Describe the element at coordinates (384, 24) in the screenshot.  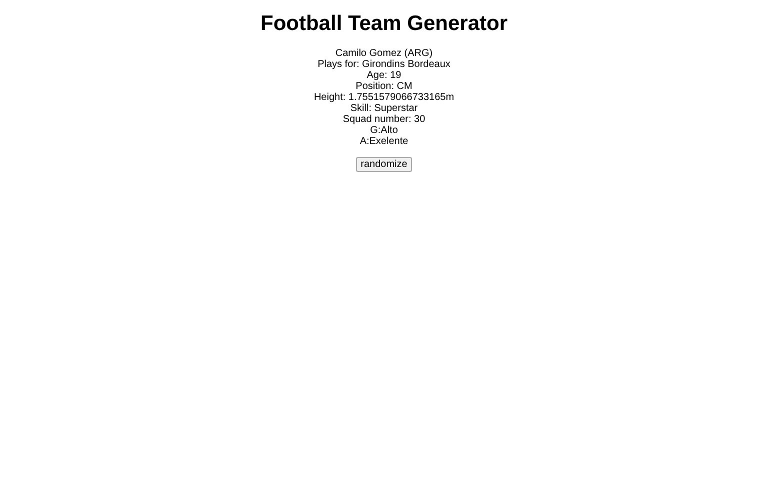
I see `page-title: Football Team Generator` at that location.